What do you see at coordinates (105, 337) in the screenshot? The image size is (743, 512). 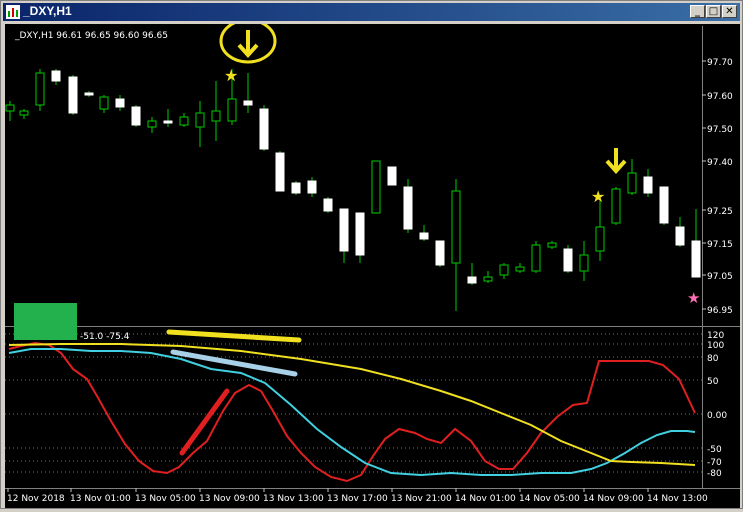 I see `indicator-values-label: -51.0 -75.4` at bounding box center [105, 337].